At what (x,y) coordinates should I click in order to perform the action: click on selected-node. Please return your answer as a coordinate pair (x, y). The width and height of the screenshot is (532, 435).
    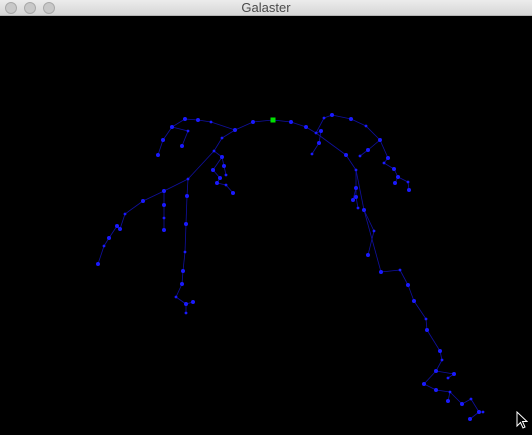
    Looking at the image, I should click on (273, 120).